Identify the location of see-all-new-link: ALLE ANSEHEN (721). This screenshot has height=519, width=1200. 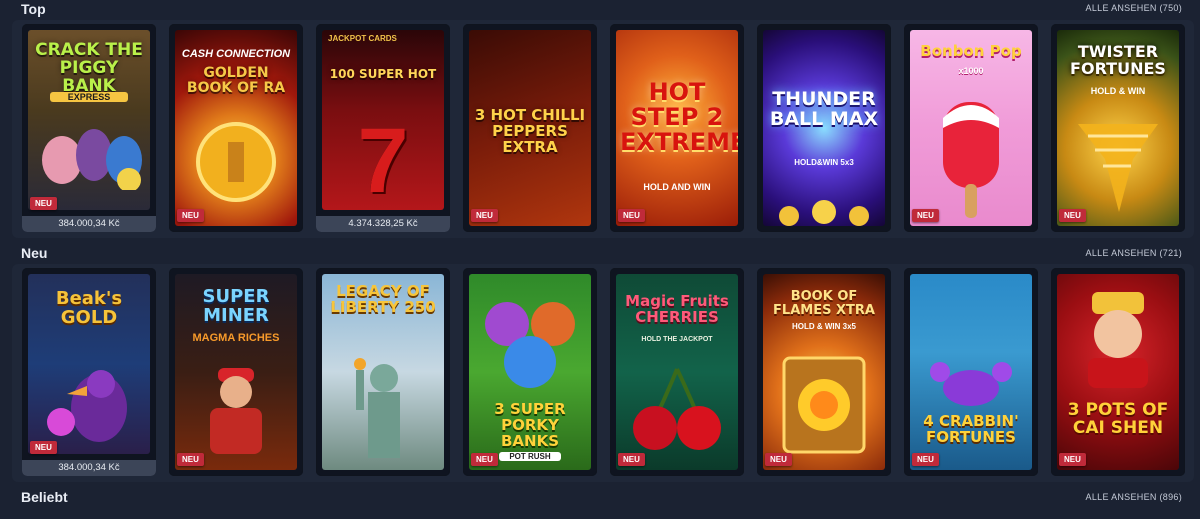
(1134, 253).